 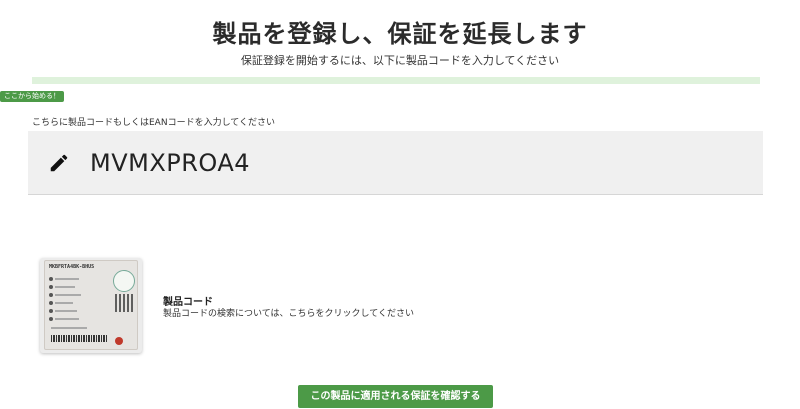 What do you see at coordinates (154, 123) in the screenshot?
I see `product-code-label: こちらに製品コードもしくはEANコードを入力してください` at bounding box center [154, 123].